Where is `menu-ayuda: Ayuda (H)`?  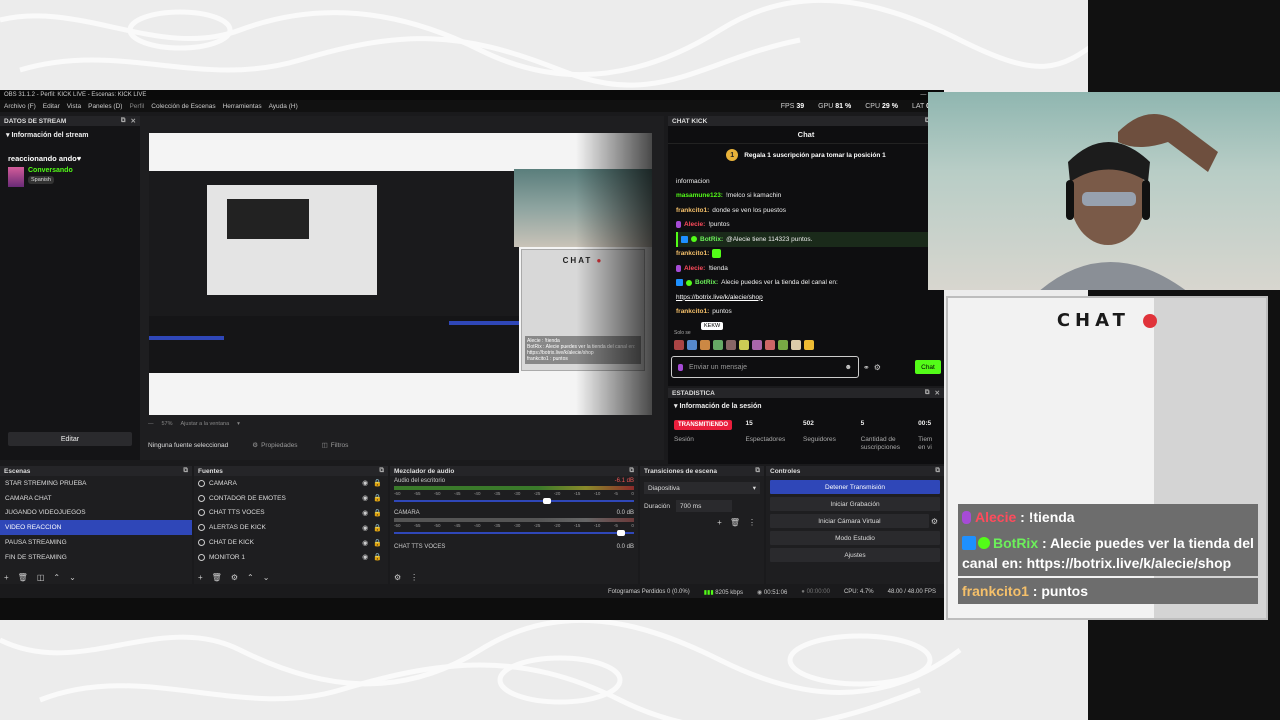
menu-ayuda: Ayuda (H) is located at coordinates (283, 106).